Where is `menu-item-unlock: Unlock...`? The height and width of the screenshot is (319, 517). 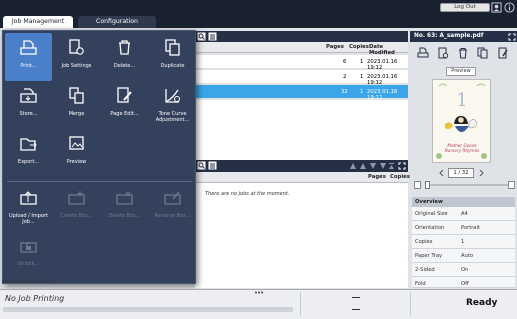 menu-item-unlock: Unlock... is located at coordinates (28, 255).